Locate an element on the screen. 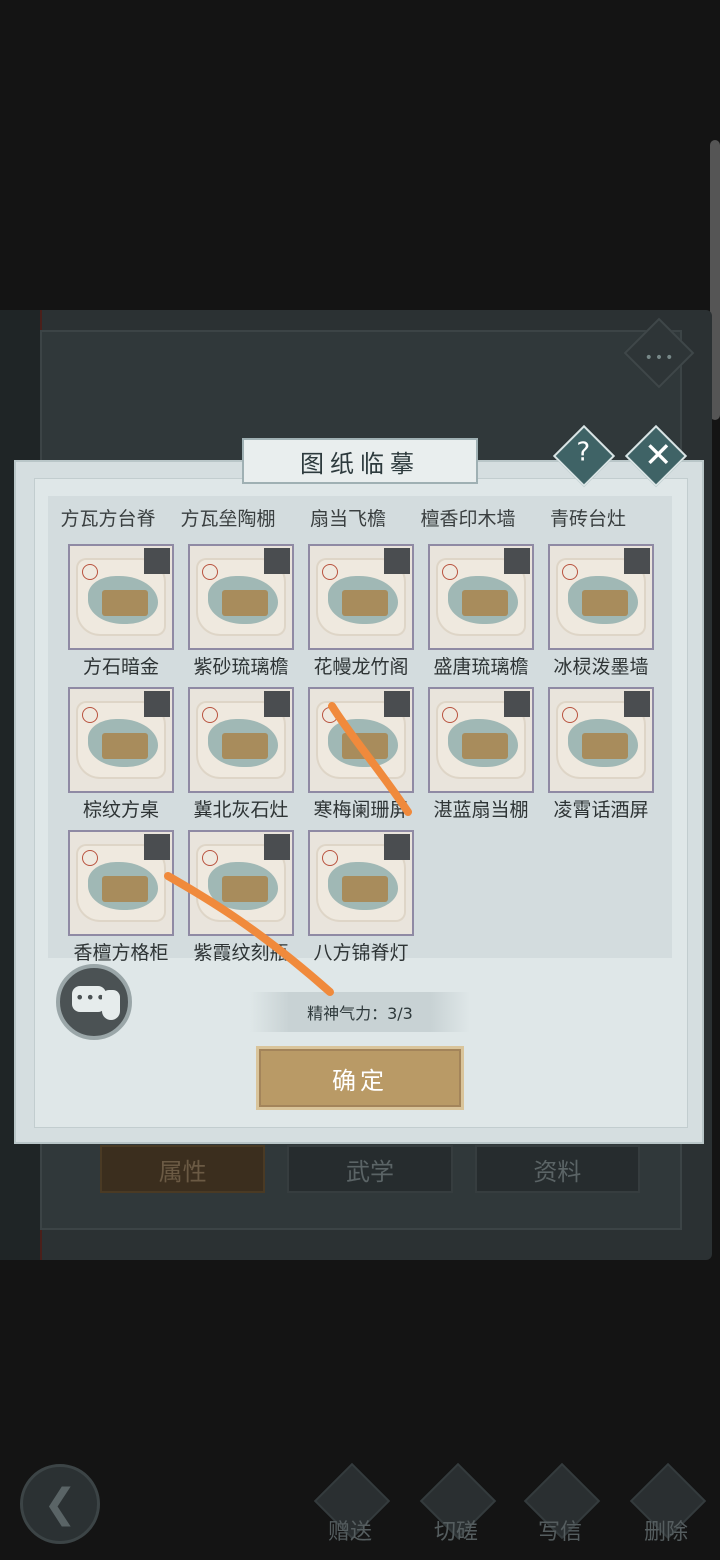 The image size is (720, 1560). cut-label: 方瓦垒陶棚 is located at coordinates (228, 518).